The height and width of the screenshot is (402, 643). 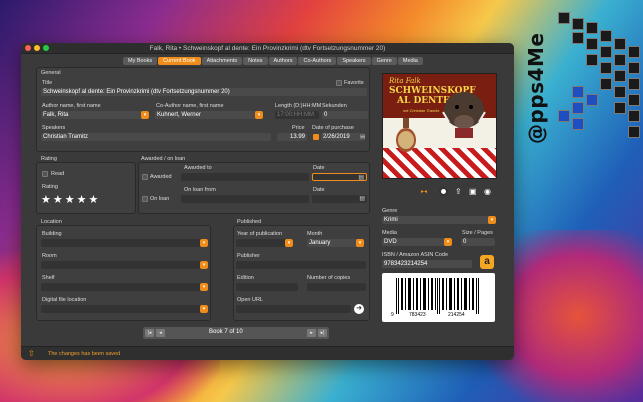 What do you see at coordinates (124, 243) in the screenshot?
I see `building-field: ▾` at bounding box center [124, 243].